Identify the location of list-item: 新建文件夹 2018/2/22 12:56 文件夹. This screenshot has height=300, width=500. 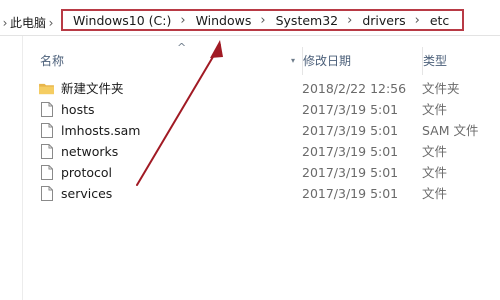
(261, 88).